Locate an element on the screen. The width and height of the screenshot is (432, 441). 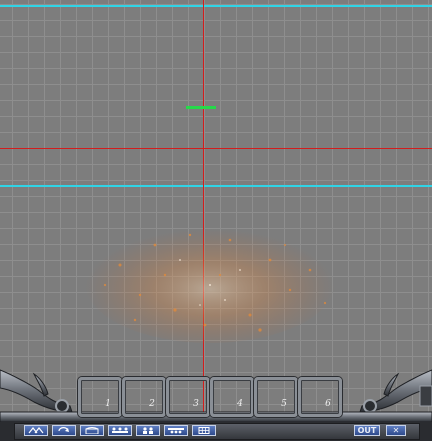
users-button is located at coordinates (148, 430).